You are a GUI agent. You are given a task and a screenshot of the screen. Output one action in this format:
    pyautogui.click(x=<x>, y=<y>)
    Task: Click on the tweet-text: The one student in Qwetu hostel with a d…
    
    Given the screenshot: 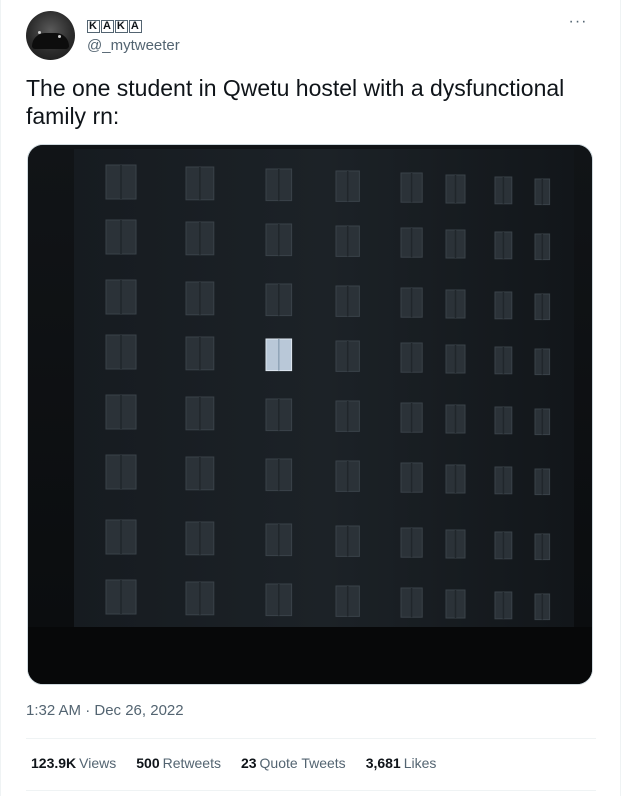 What is the action you would take?
    pyautogui.click(x=295, y=102)
    